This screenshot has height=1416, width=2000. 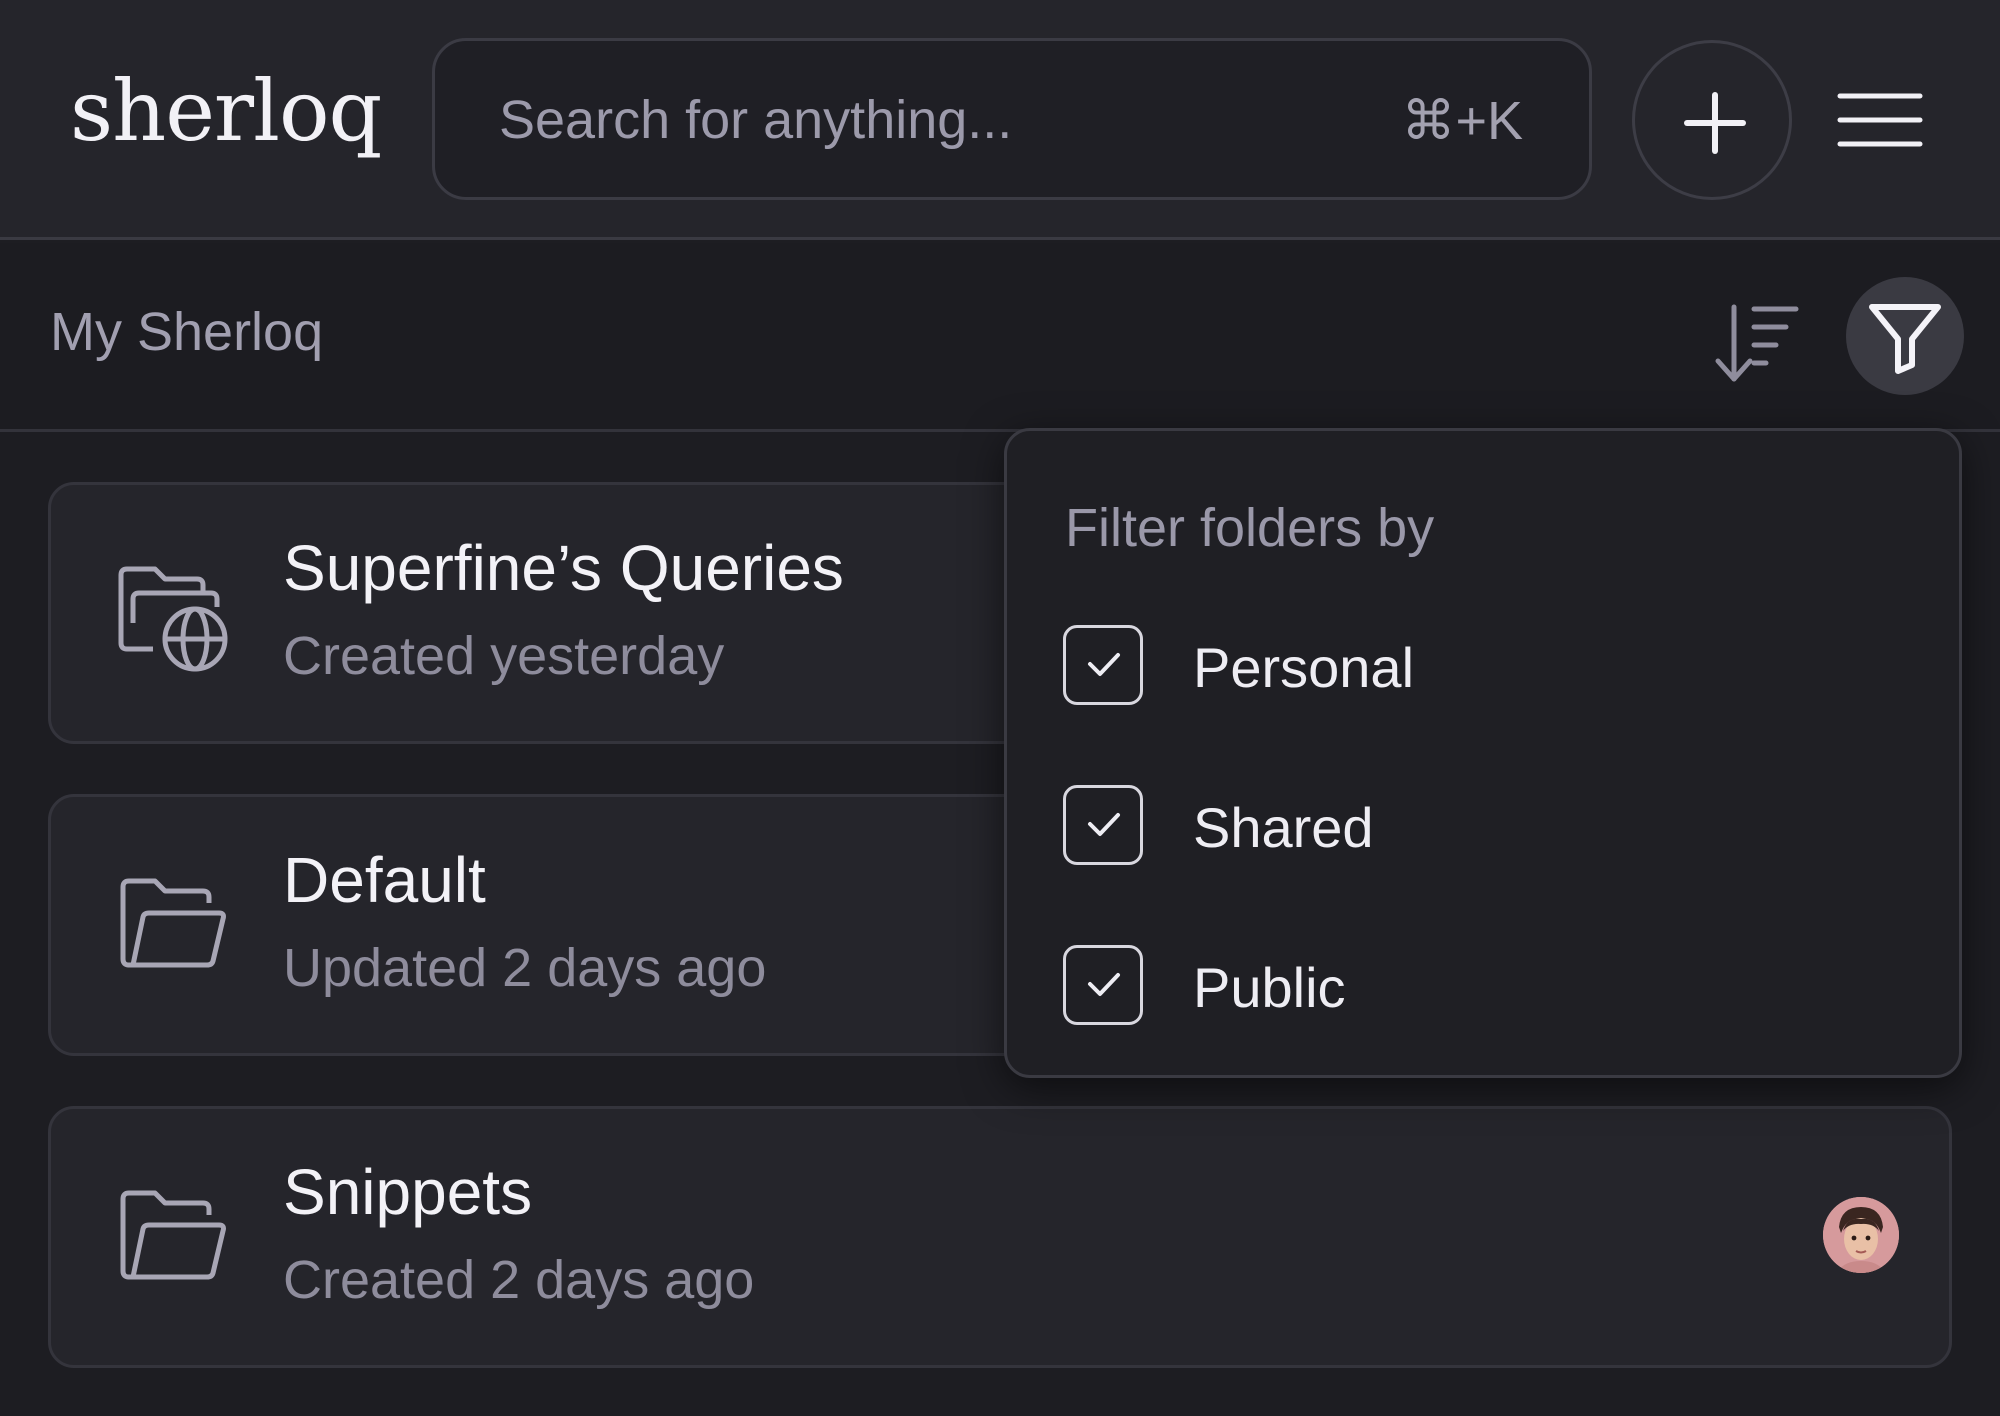 I want to click on filter-dropdown-title: Filter folders by, so click(x=1250, y=528).